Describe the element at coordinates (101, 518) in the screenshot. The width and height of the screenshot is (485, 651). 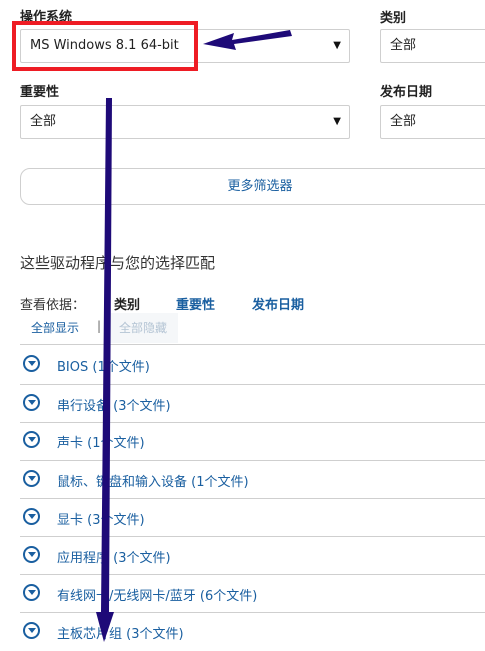
I see `category-name: 显卡 (3个文件)` at that location.